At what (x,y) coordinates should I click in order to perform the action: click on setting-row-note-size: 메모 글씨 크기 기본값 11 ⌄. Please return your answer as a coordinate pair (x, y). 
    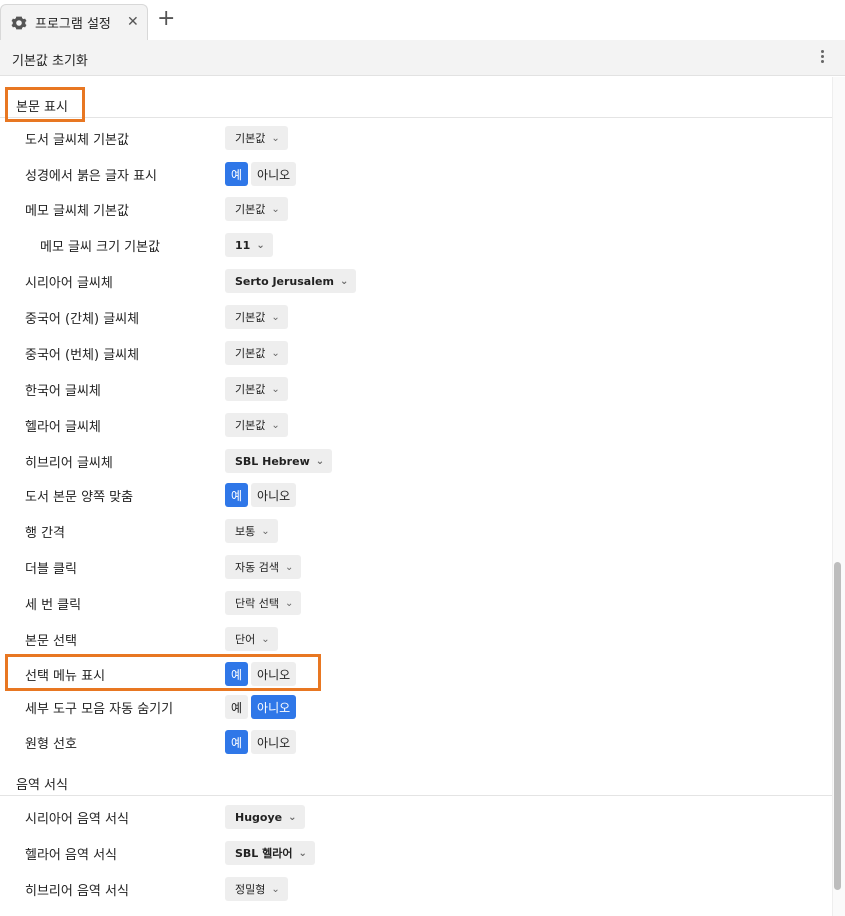
    Looking at the image, I should click on (416, 245).